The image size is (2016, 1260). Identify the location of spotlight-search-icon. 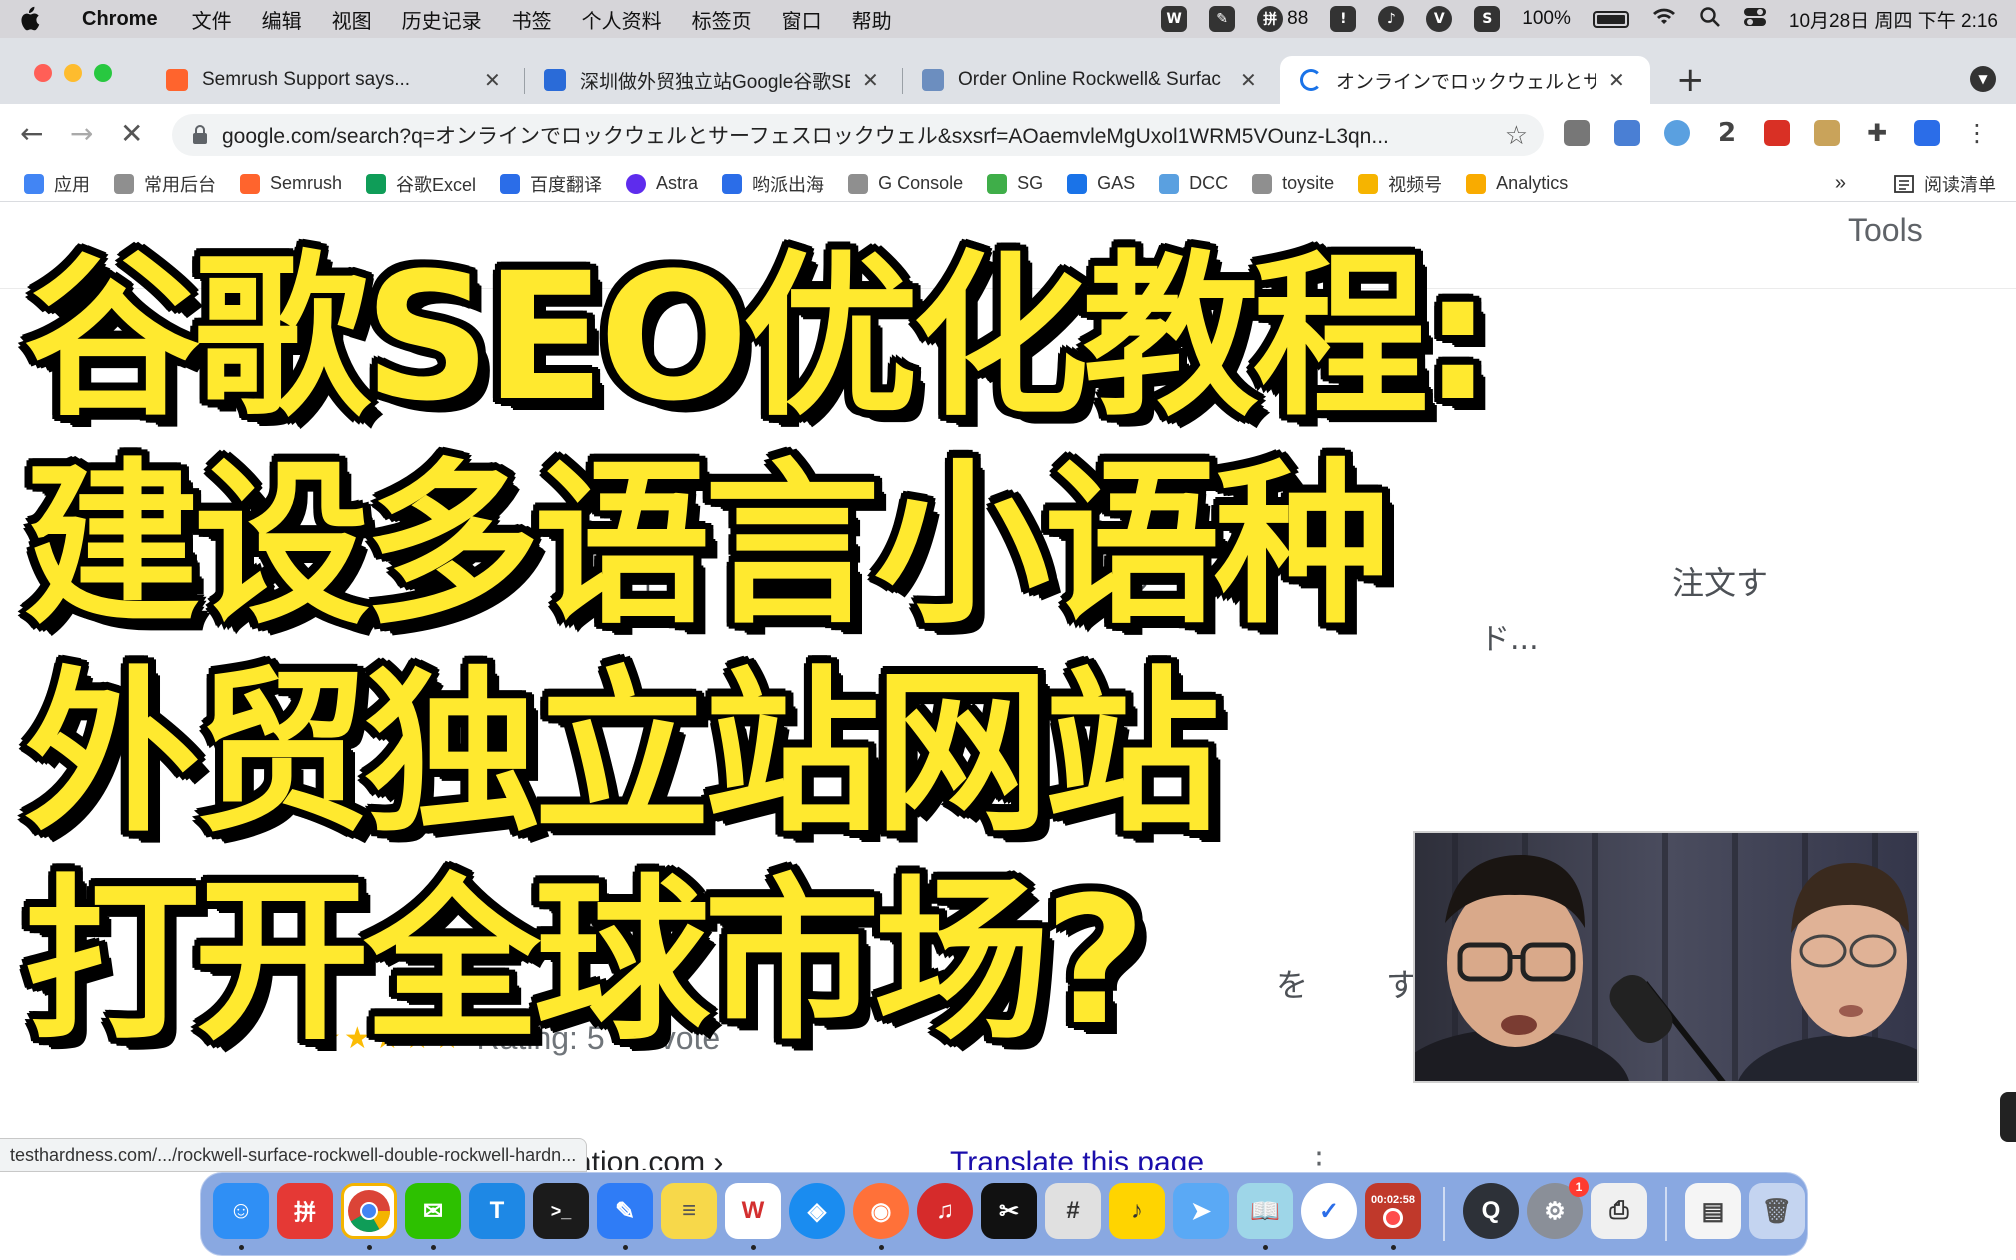
(1710, 19).